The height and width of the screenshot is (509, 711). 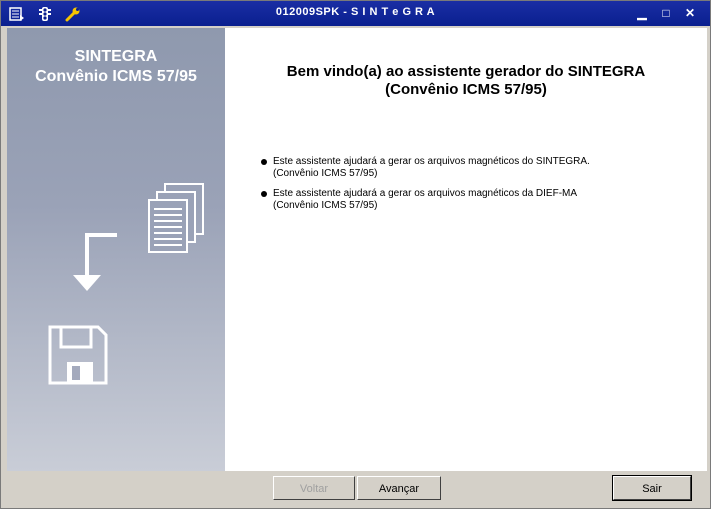 I want to click on floppy-disk-icon, so click(x=78, y=355).